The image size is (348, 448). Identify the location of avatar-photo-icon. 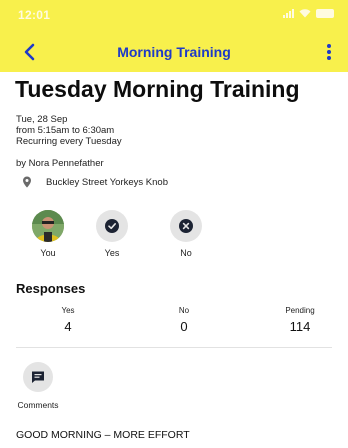
(48, 226).